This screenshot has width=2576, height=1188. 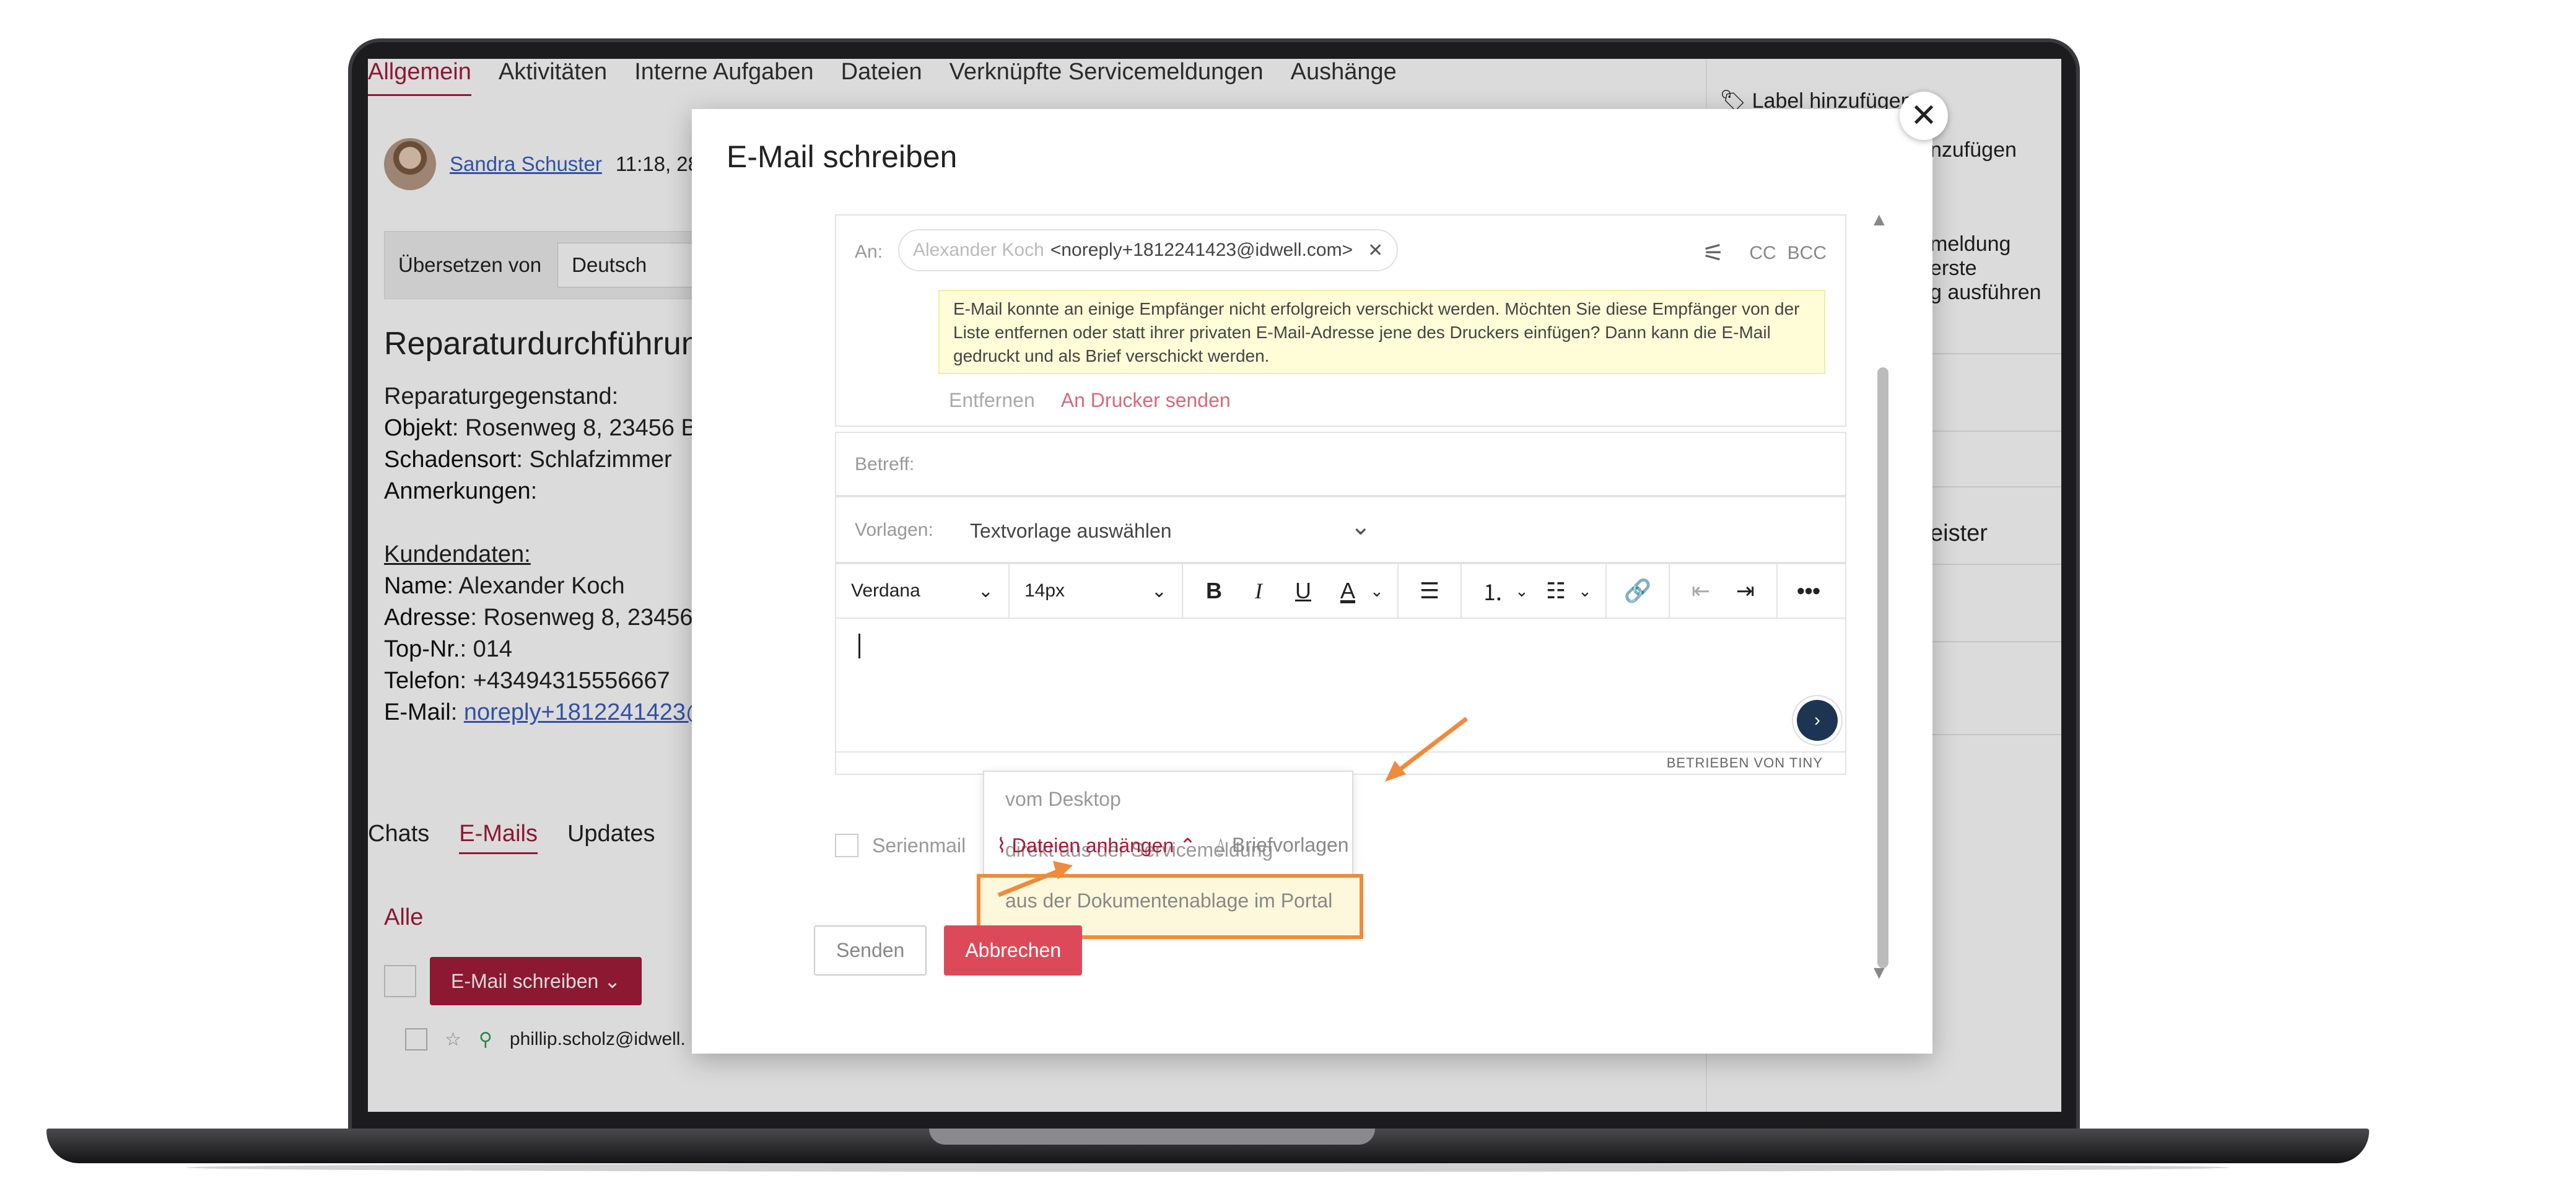 What do you see at coordinates (1233, 807) in the screenshot?
I see `annotation-arrows` at bounding box center [1233, 807].